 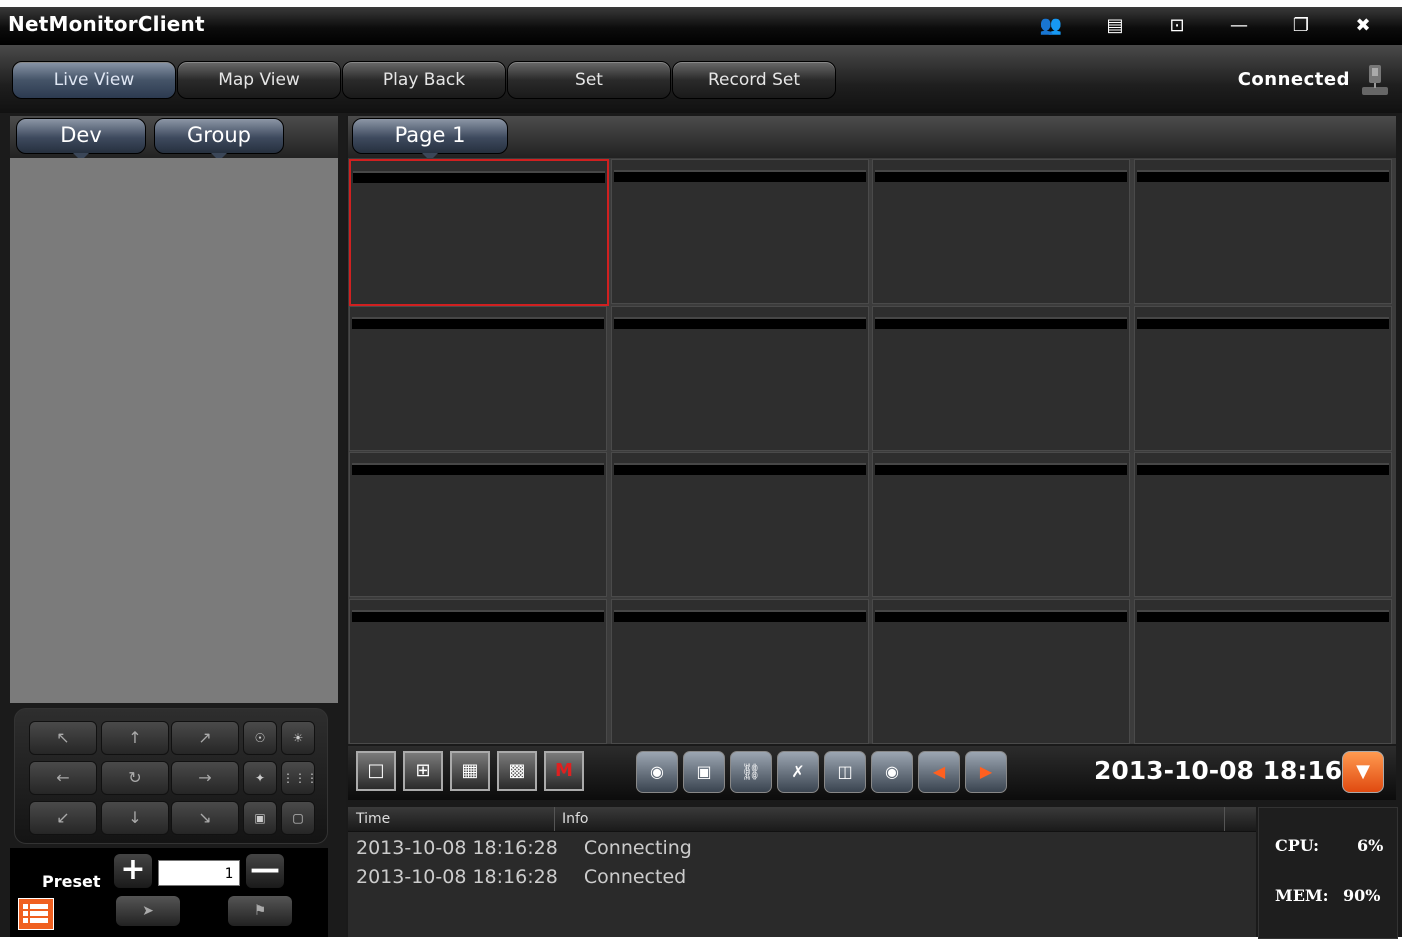 What do you see at coordinates (63, 778) in the screenshot?
I see `ptz-left-icon: ←` at bounding box center [63, 778].